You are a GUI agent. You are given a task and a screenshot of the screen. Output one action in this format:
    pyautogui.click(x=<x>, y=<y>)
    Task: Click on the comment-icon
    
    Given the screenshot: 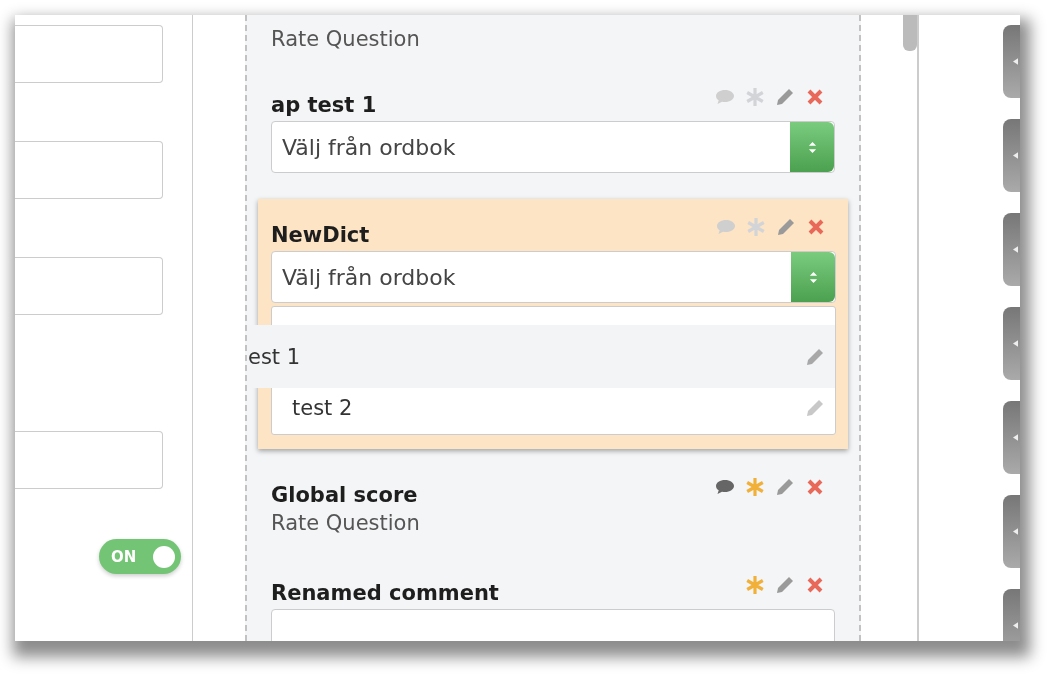 What is the action you would take?
    pyautogui.click(x=725, y=487)
    